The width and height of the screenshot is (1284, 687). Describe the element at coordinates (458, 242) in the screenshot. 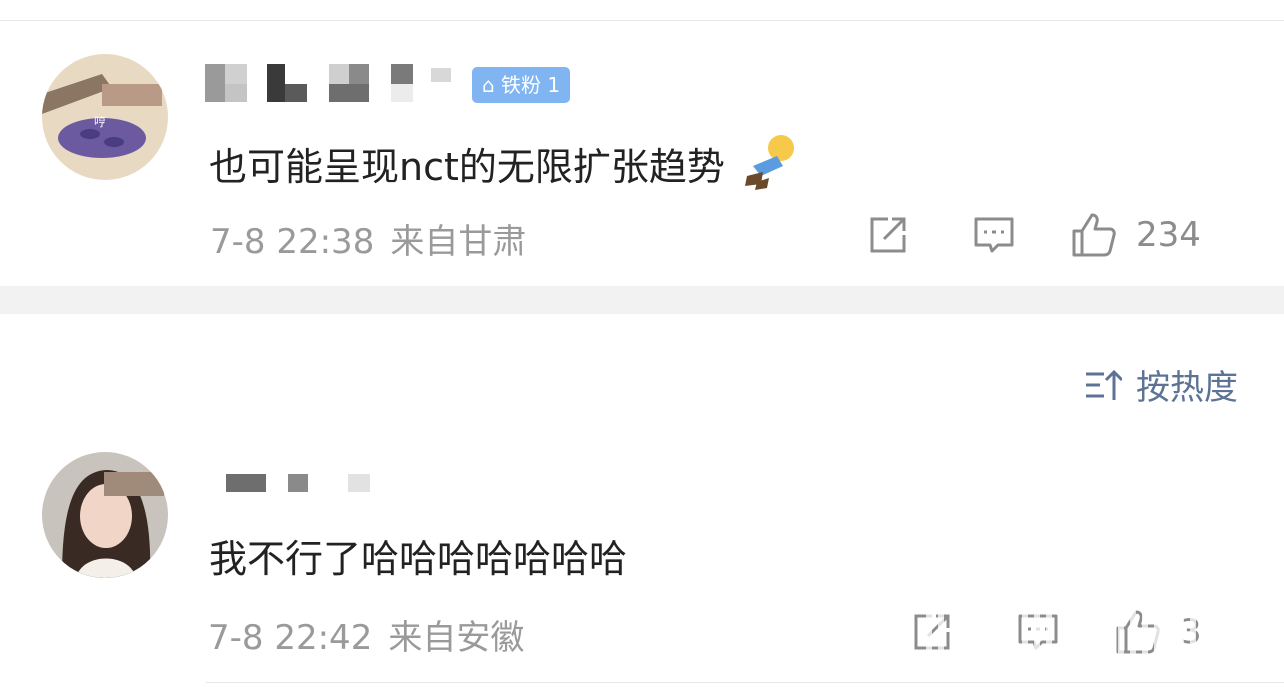

I see `comment-location: 来自甘肃` at that location.